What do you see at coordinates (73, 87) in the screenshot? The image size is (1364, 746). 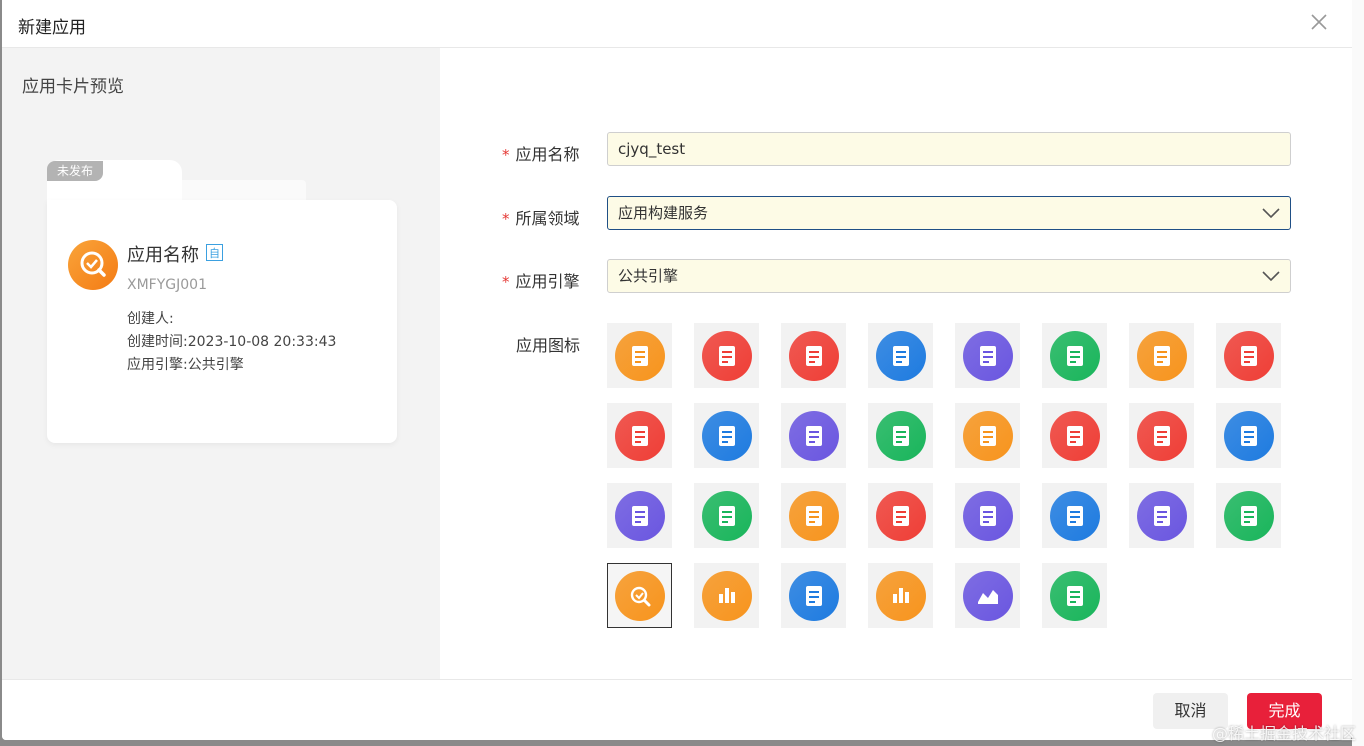 I see `preview-title: 应用卡片预览` at bounding box center [73, 87].